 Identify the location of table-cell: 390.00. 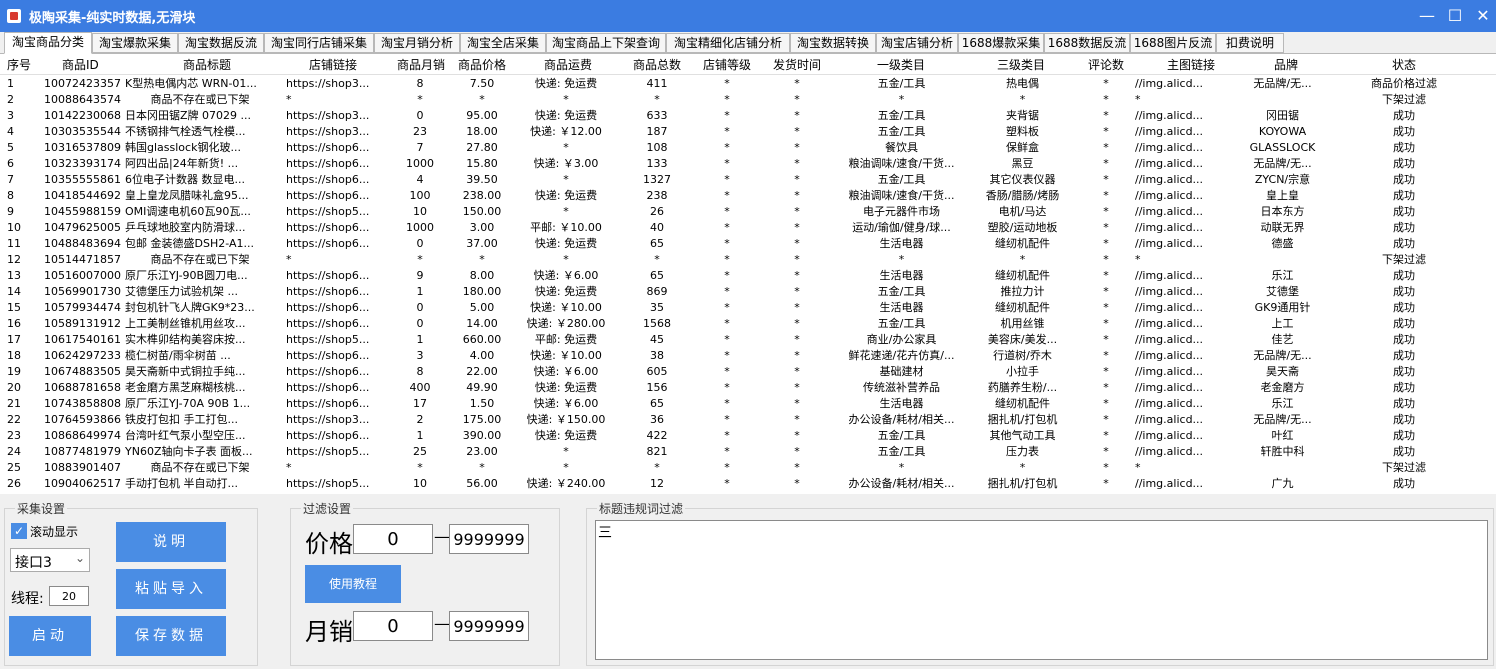
(482, 435).